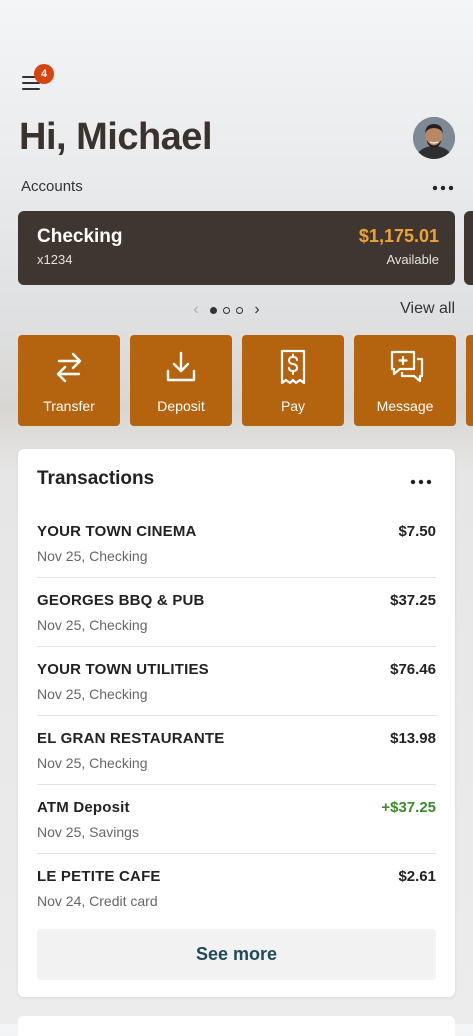  What do you see at coordinates (413, 738) in the screenshot?
I see `transaction-amount: $13.98` at bounding box center [413, 738].